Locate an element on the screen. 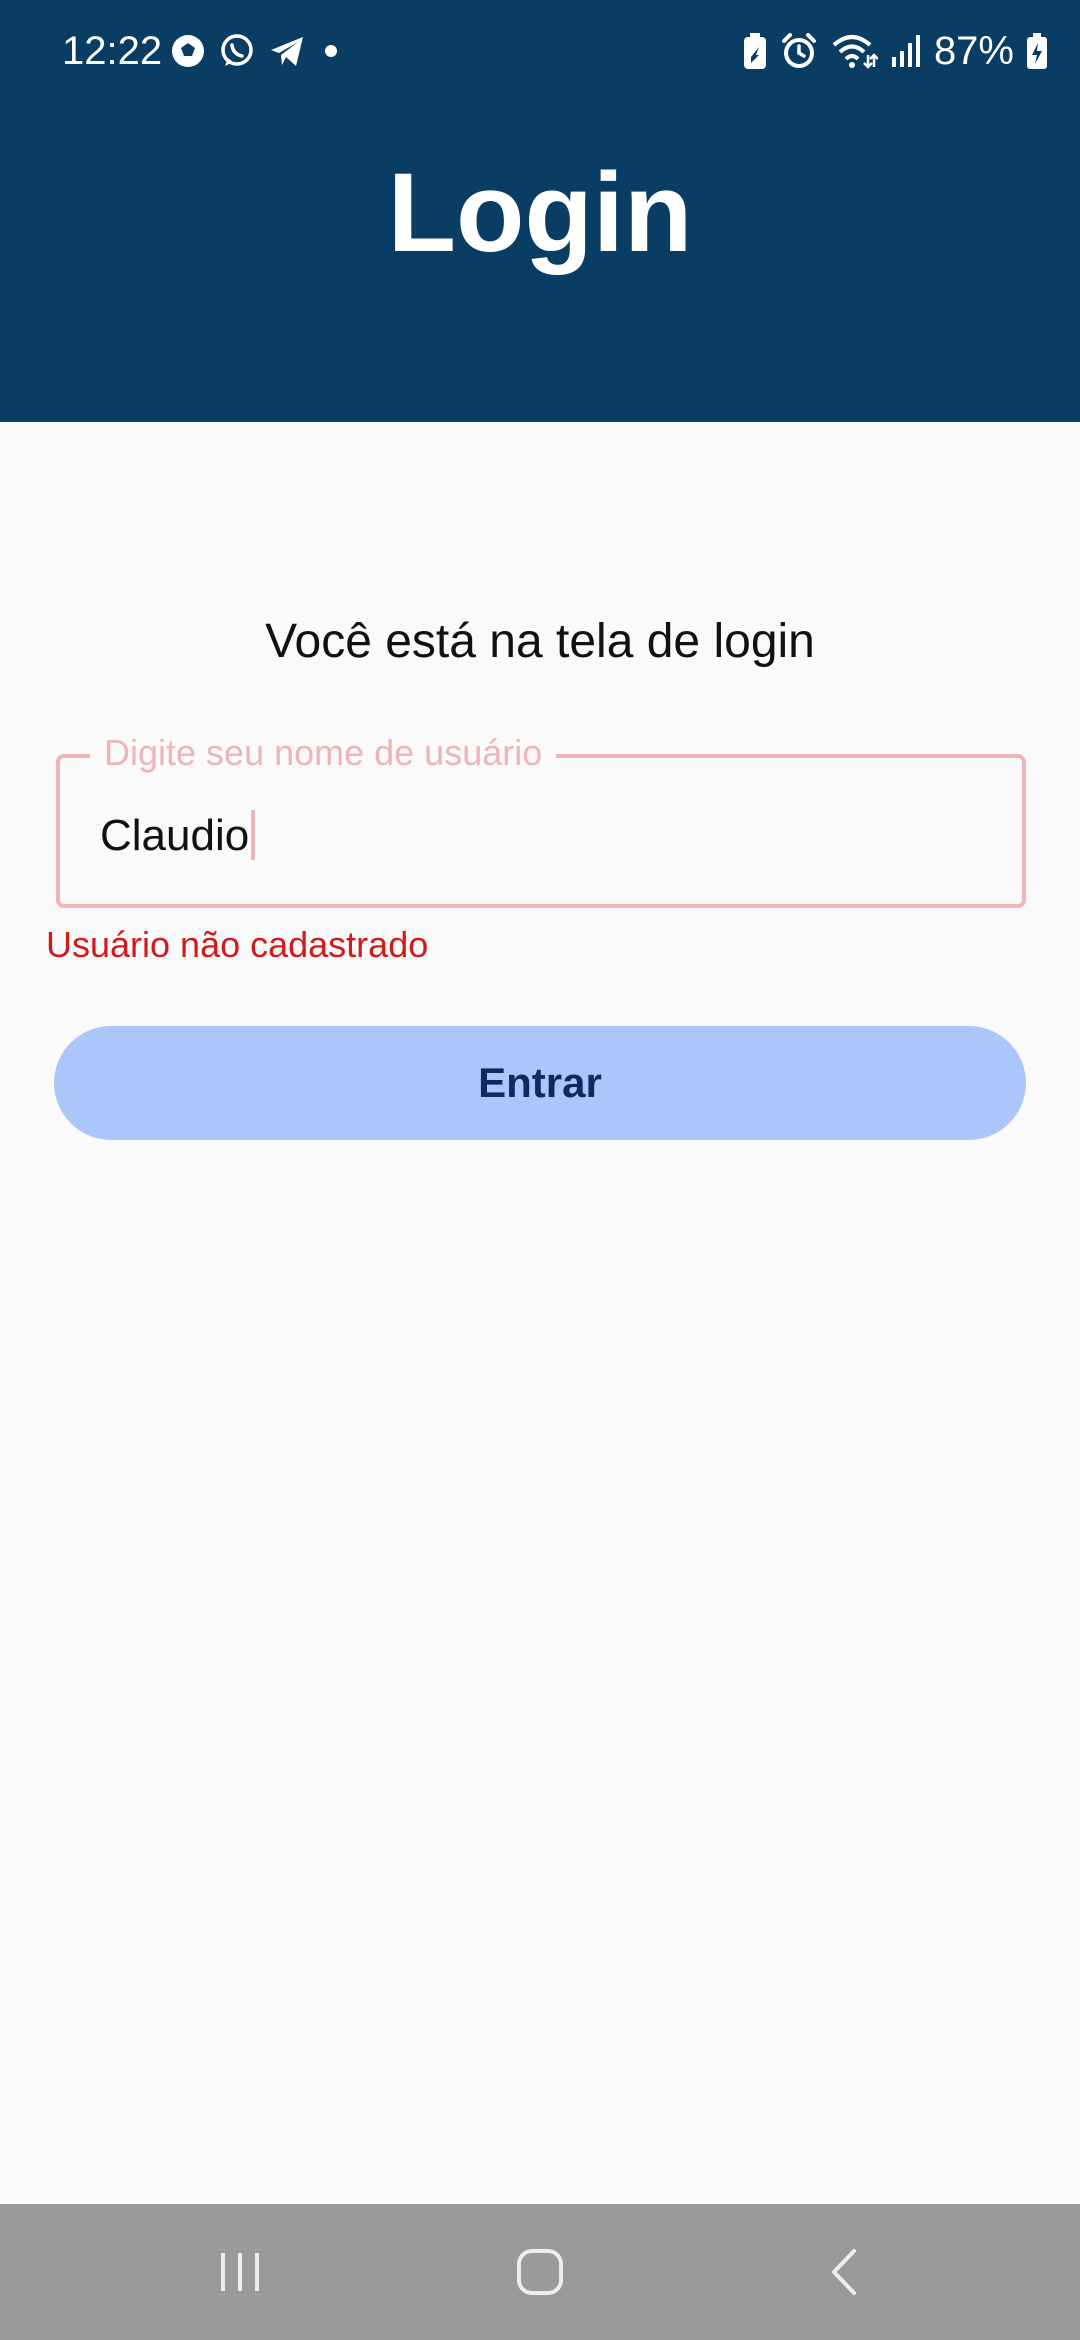  recent-apps-icon is located at coordinates (240, 2272).